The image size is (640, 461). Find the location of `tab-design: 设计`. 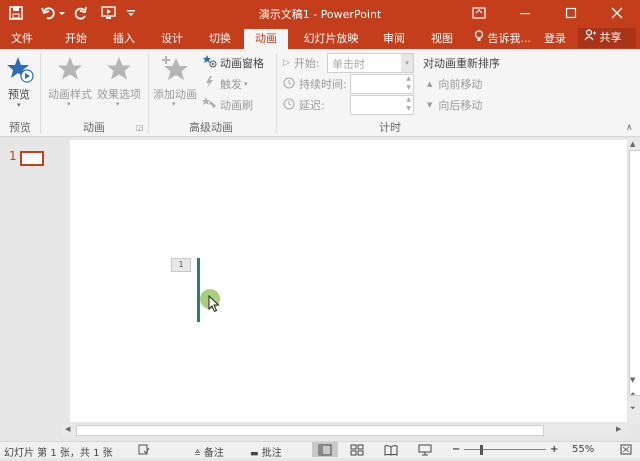

tab-design: 设计 is located at coordinates (172, 39).